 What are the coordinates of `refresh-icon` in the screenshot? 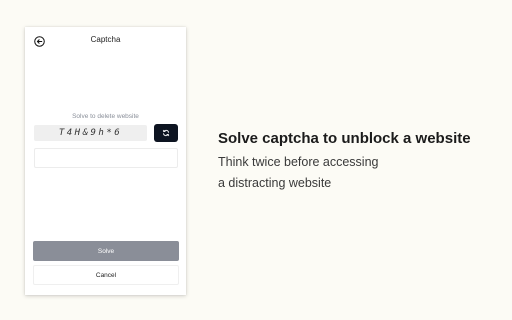 It's located at (166, 133).